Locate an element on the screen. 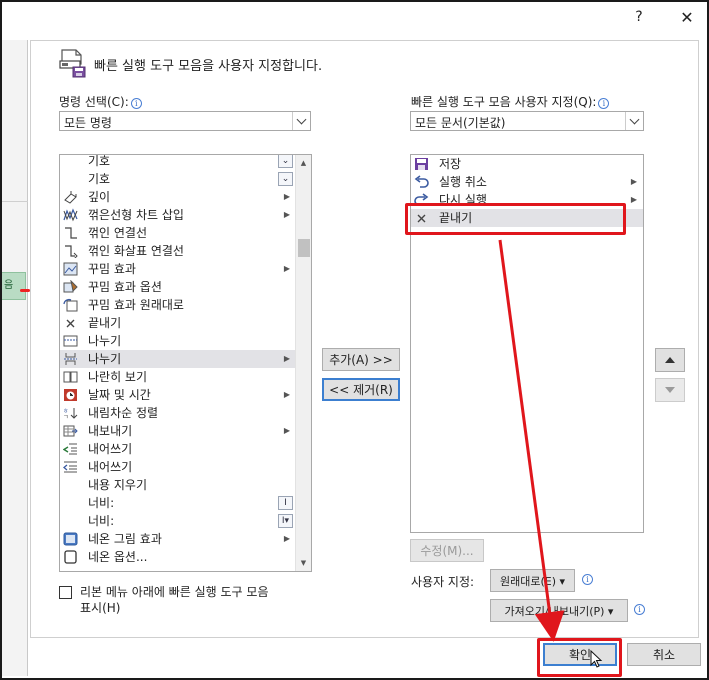 The width and height of the screenshot is (709, 680). reset-effects-icon is located at coordinates (70, 305).